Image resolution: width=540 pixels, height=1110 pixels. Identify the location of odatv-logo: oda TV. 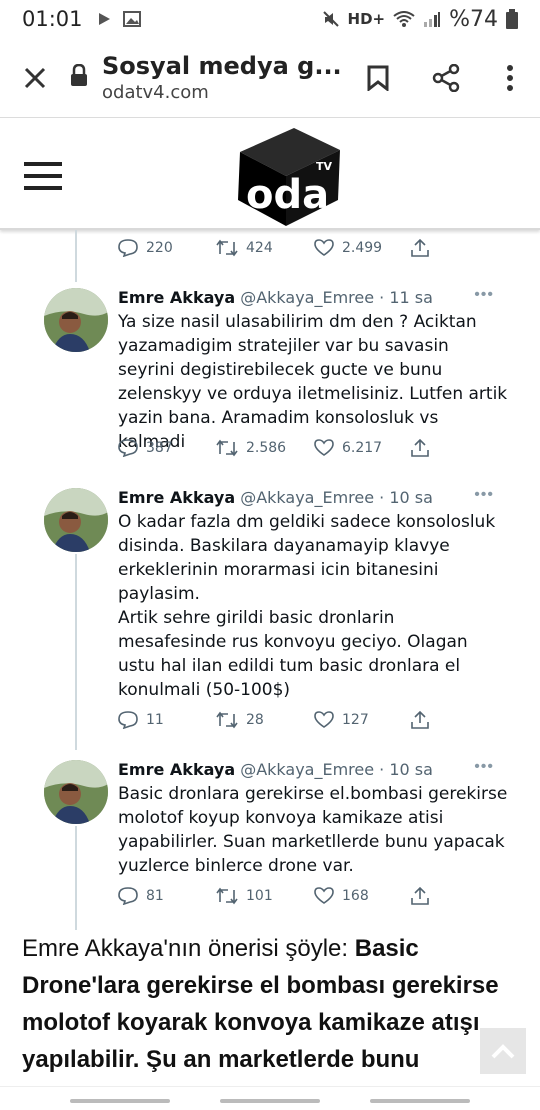
(288, 175).